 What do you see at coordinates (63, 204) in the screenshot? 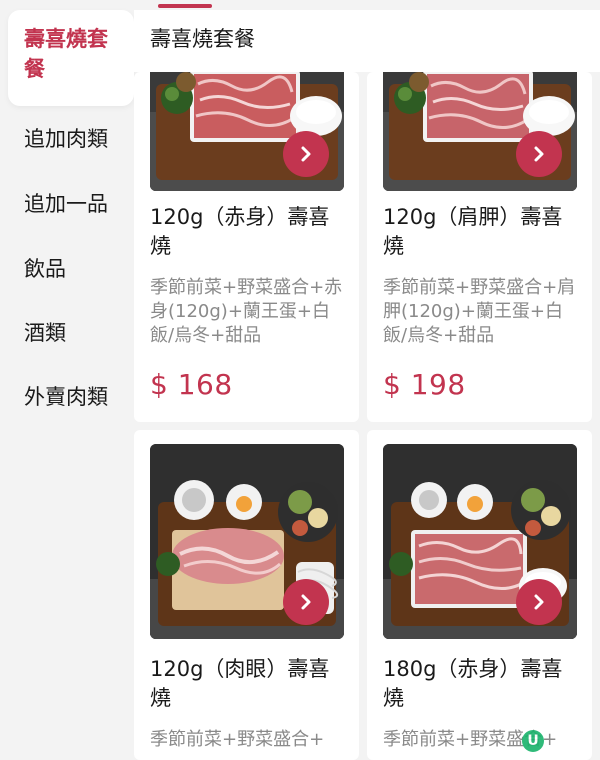
I see `sidebar-item-extra-dish: 追加一品` at bounding box center [63, 204].